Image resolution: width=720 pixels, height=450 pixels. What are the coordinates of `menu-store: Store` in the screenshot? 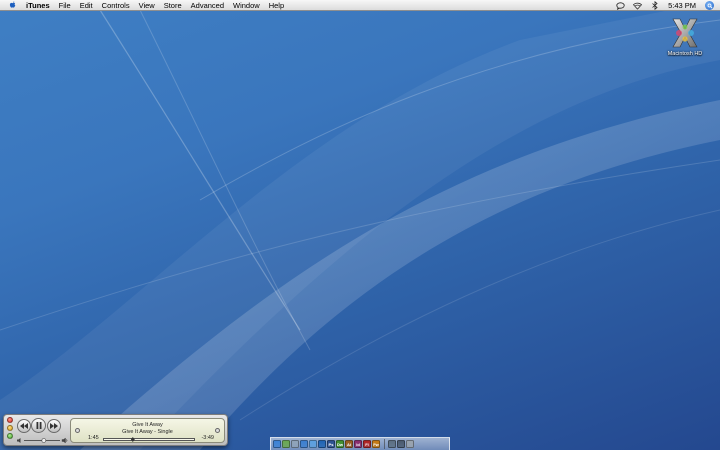 It's located at (173, 5).